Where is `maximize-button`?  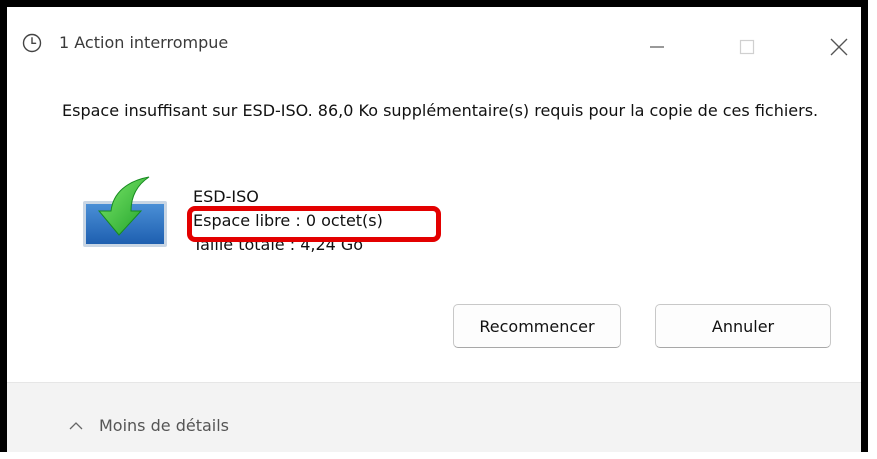
maximize-button is located at coordinates (747, 42).